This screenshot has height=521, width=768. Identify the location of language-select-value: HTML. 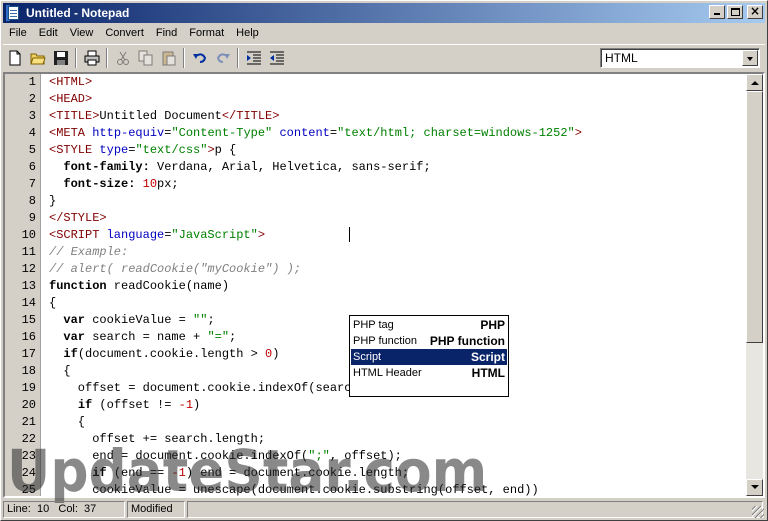
(621, 58).